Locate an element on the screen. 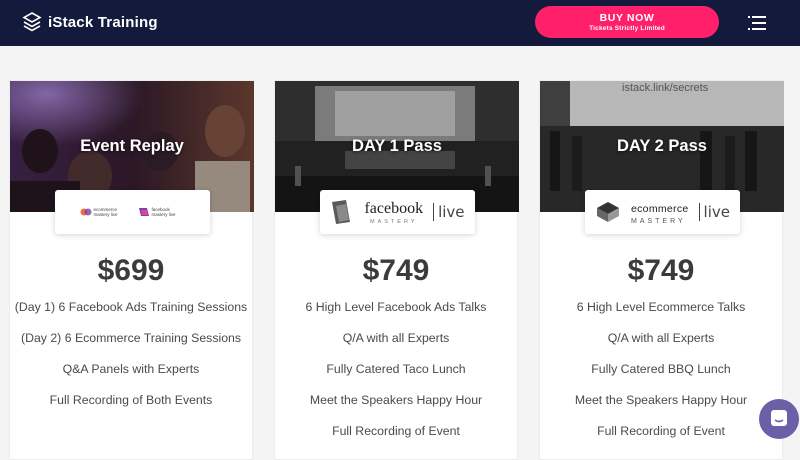  hero-screen-text: istack.link/secrets is located at coordinates (665, 88).